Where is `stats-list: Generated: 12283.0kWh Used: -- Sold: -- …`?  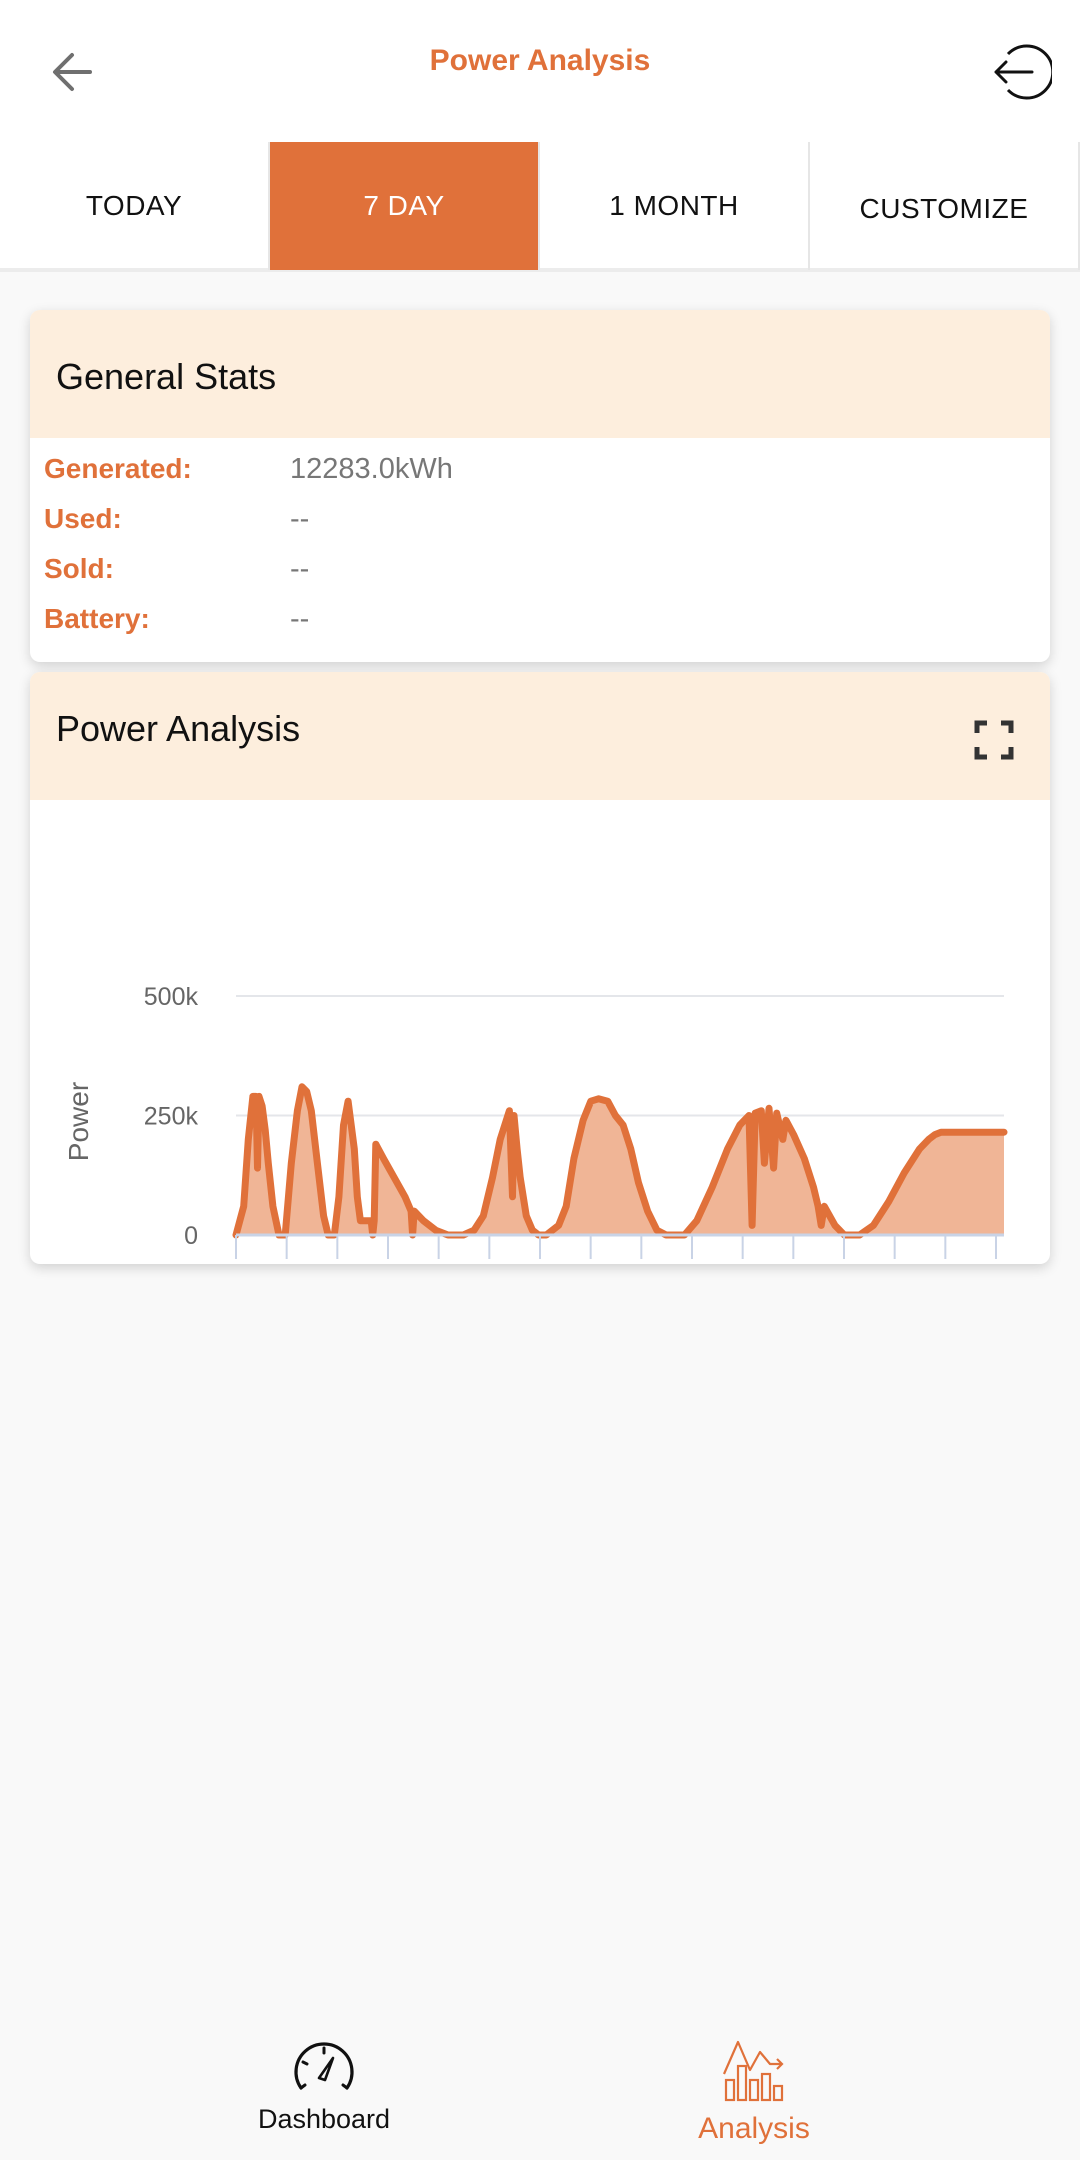 stats-list: Generated: 12283.0kWh Used: -- Sold: -- … is located at coordinates (540, 550).